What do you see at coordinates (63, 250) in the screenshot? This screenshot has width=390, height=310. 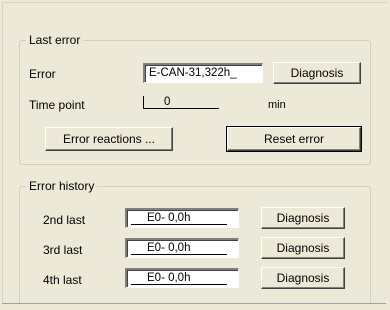 I see `history-row-label-3rd: 3rd last` at bounding box center [63, 250].